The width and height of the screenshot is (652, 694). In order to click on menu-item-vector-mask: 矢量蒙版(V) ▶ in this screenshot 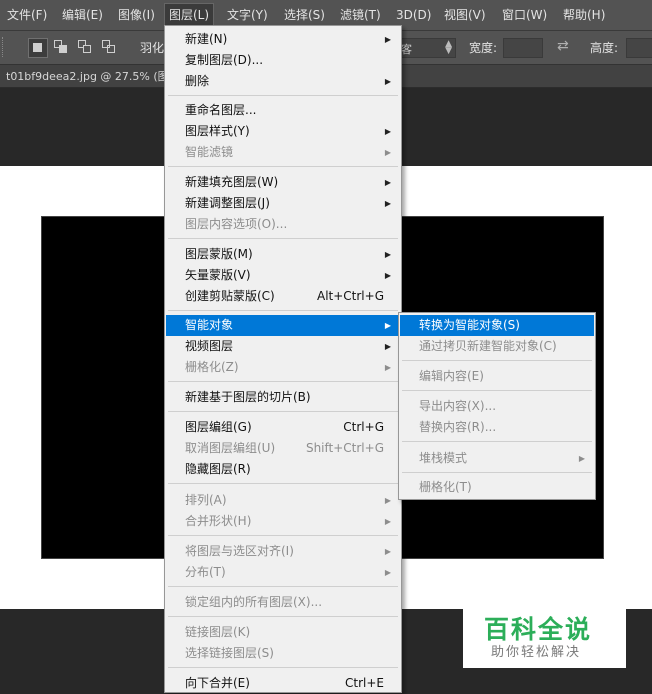, I will do `click(283, 275)`.